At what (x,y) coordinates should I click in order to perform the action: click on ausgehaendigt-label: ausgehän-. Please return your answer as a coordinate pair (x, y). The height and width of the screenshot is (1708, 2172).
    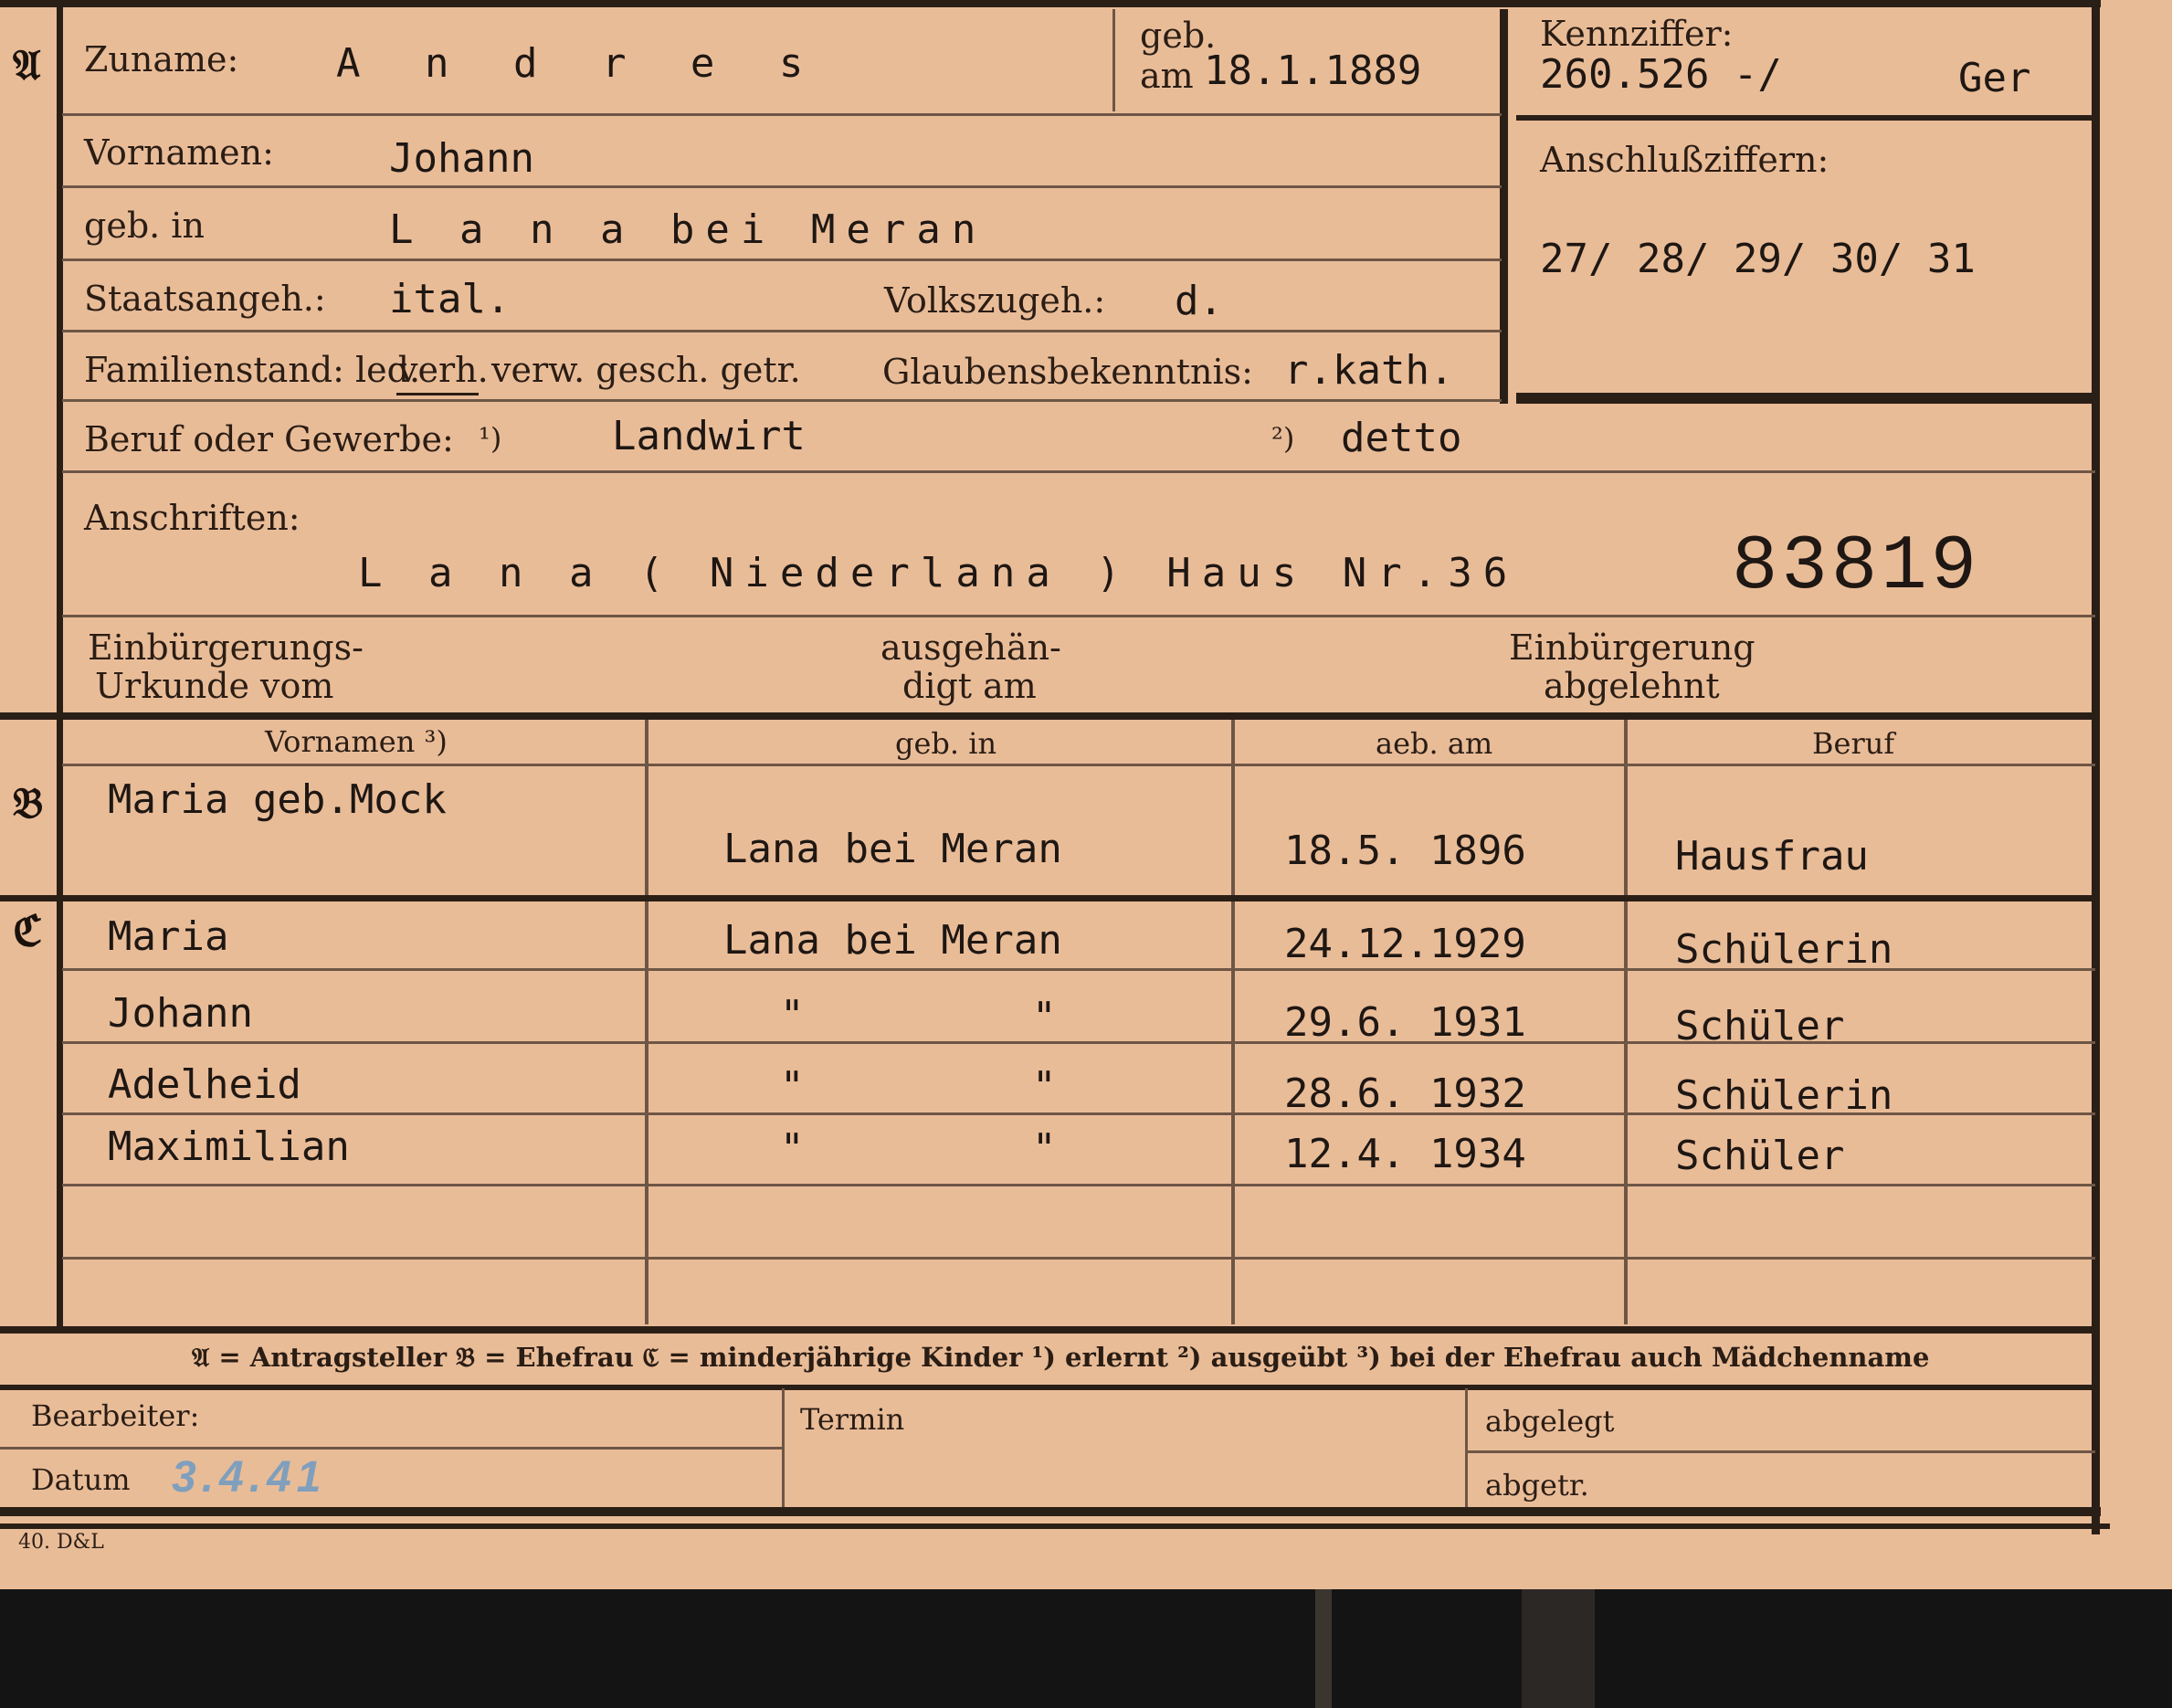
    Looking at the image, I should click on (970, 647).